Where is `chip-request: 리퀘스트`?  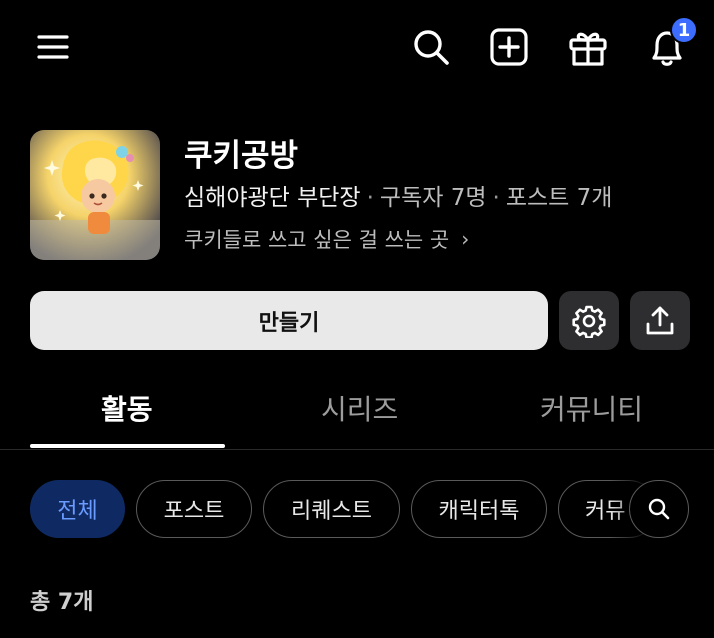
chip-request: 리퀘스트 is located at coordinates (331, 509).